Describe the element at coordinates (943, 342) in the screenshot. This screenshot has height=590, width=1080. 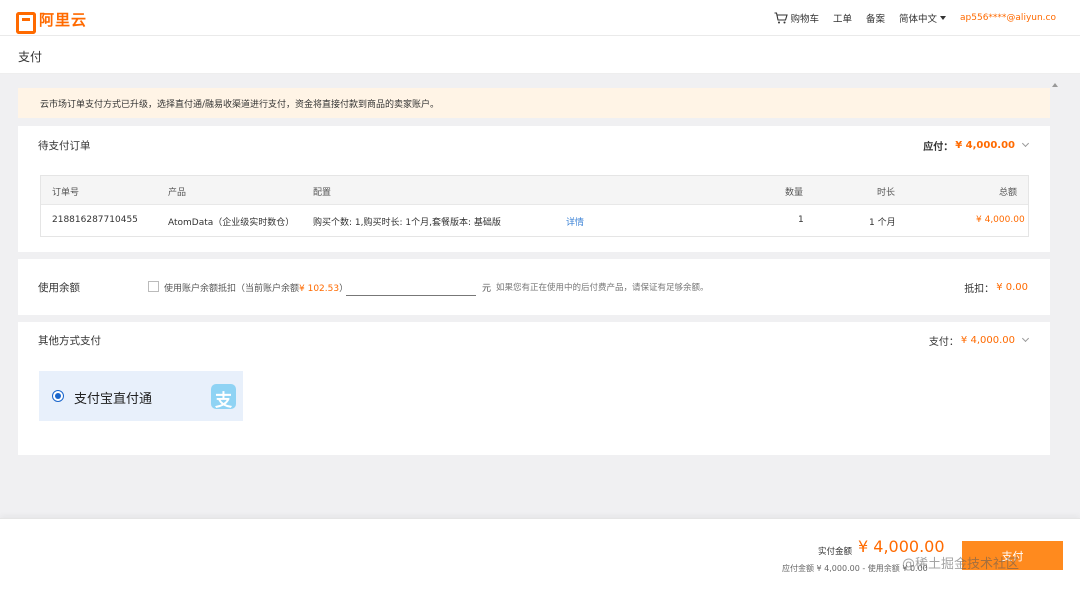
I see `pay-label: 支付：` at that location.